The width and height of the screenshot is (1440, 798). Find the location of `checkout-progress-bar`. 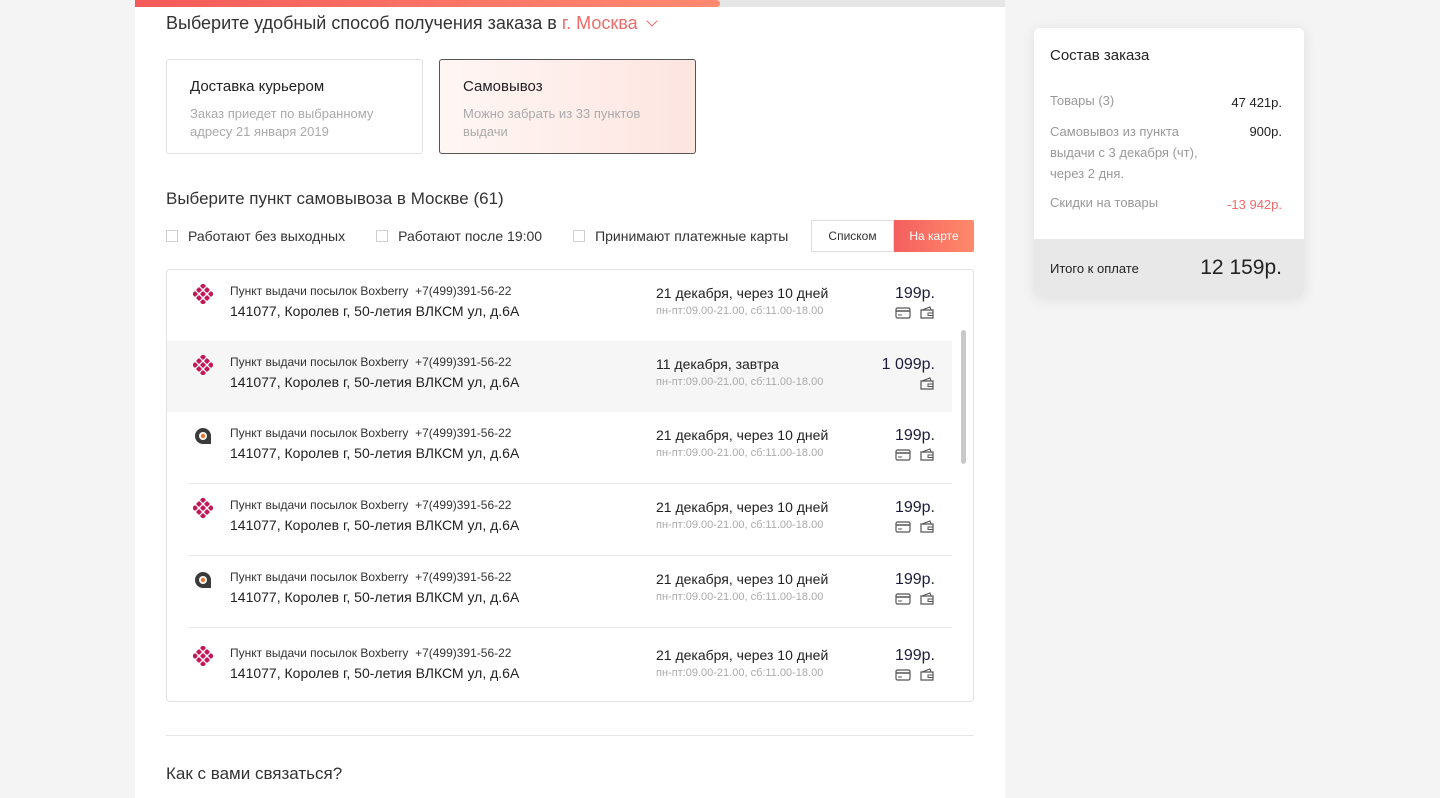

checkout-progress-bar is located at coordinates (570, 3).